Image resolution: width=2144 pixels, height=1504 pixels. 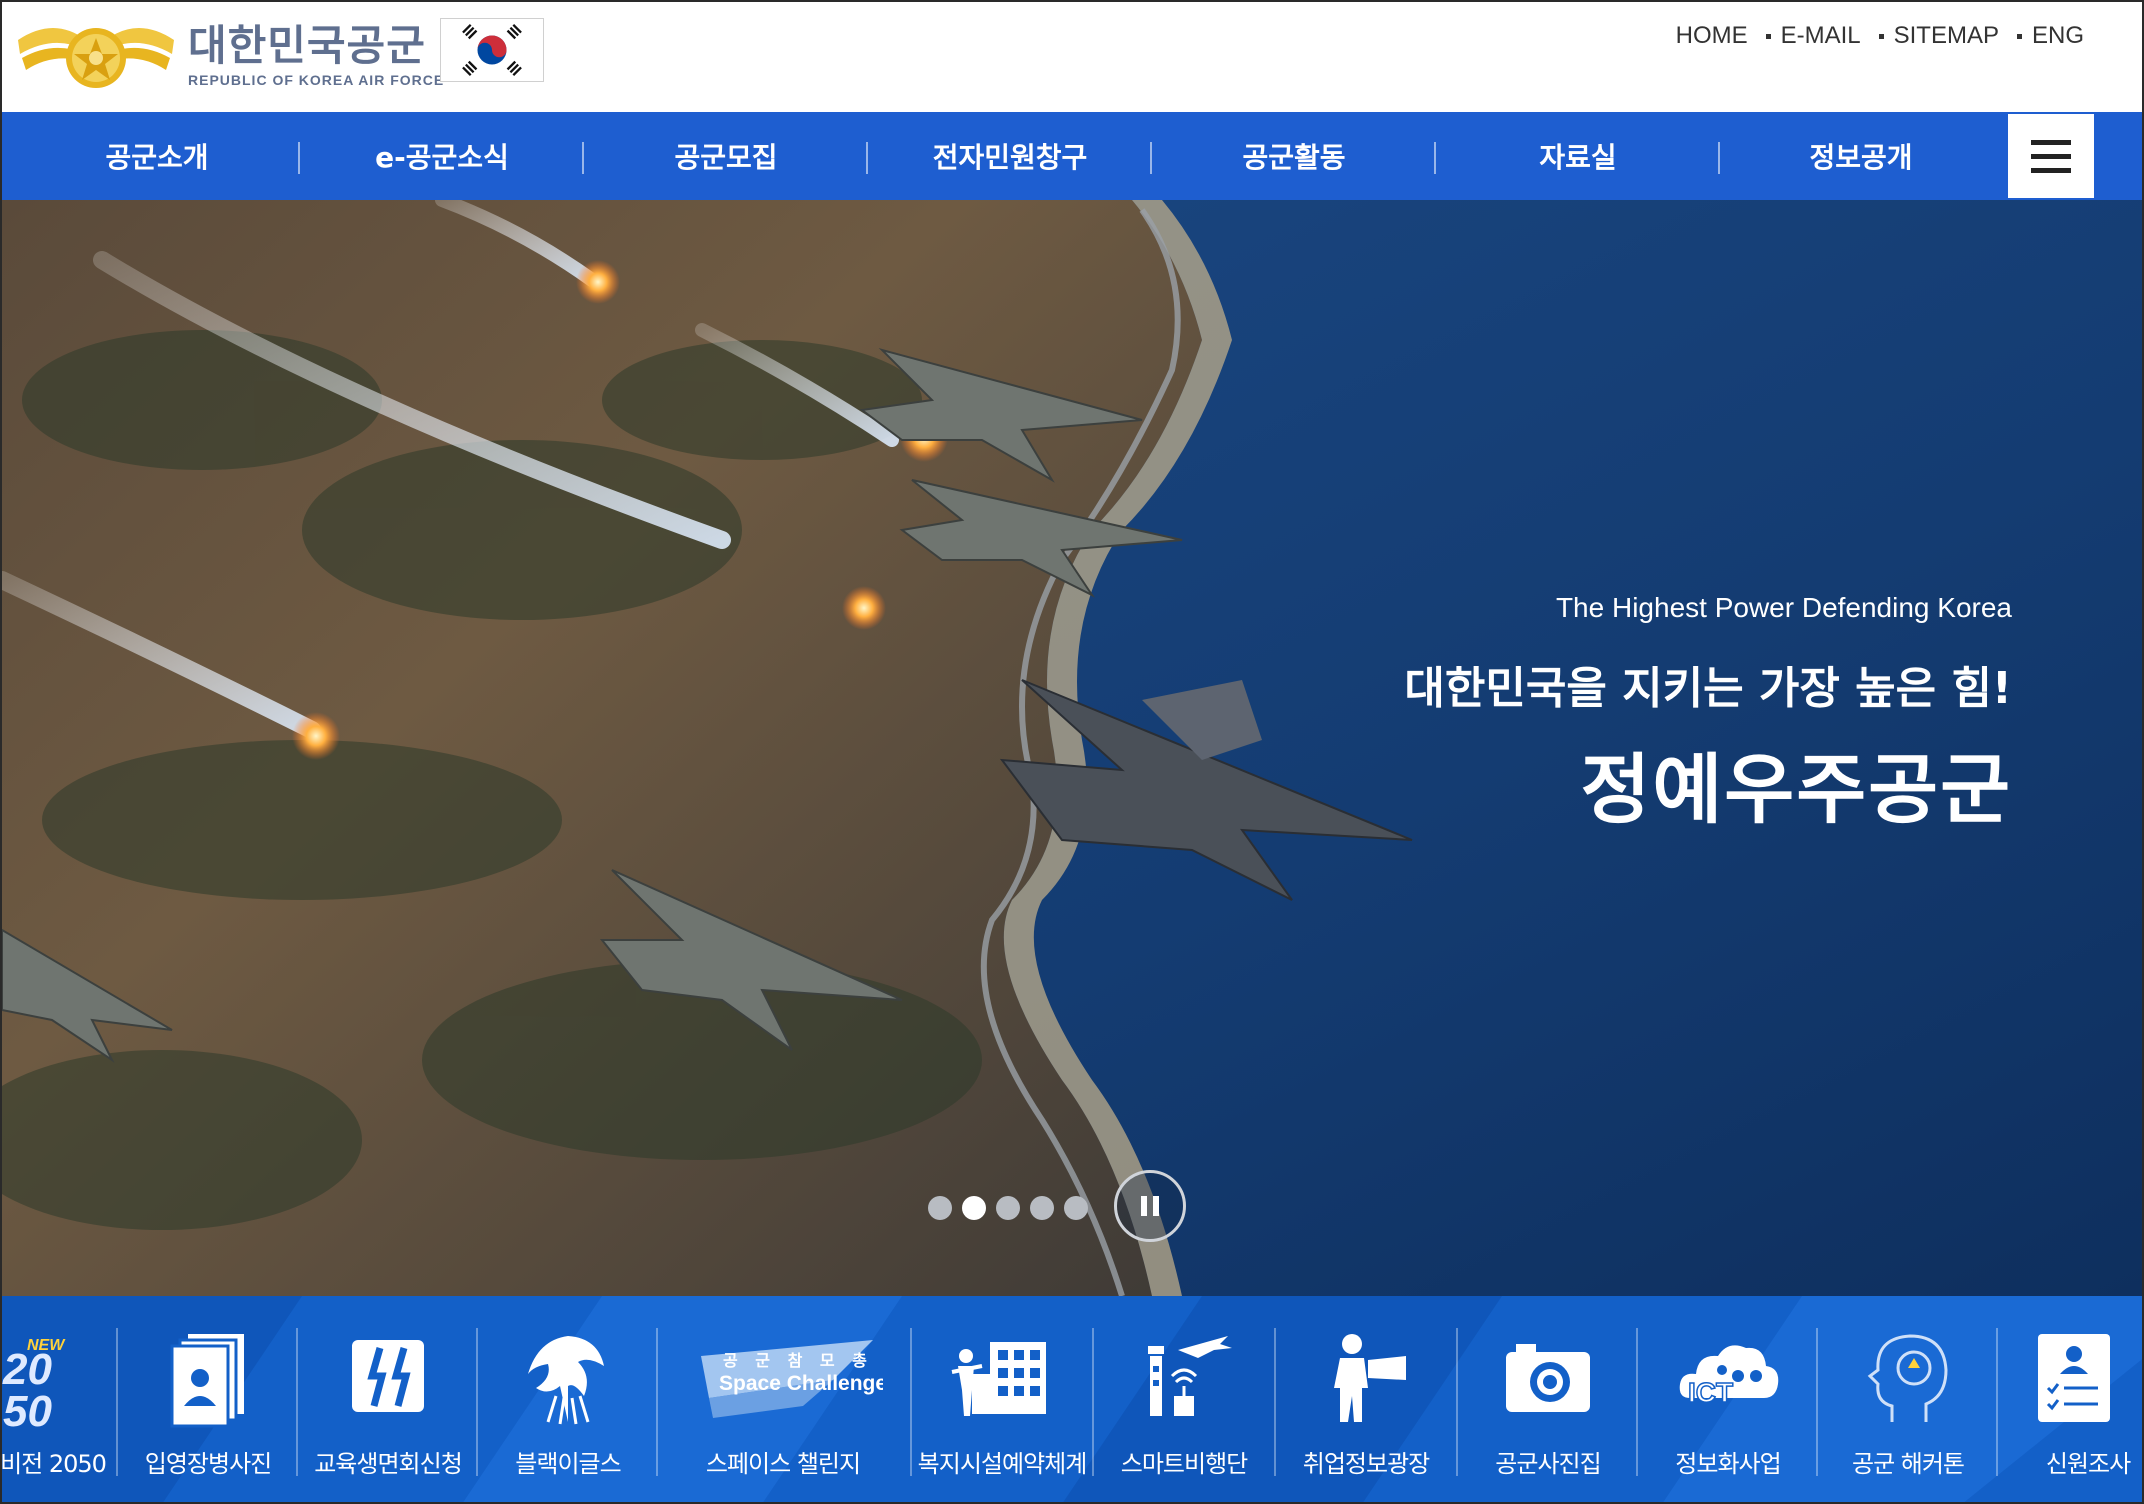 I want to click on brand-name-english: REPUBLIC OF KOREA AIR FORCE, so click(x=316, y=80).